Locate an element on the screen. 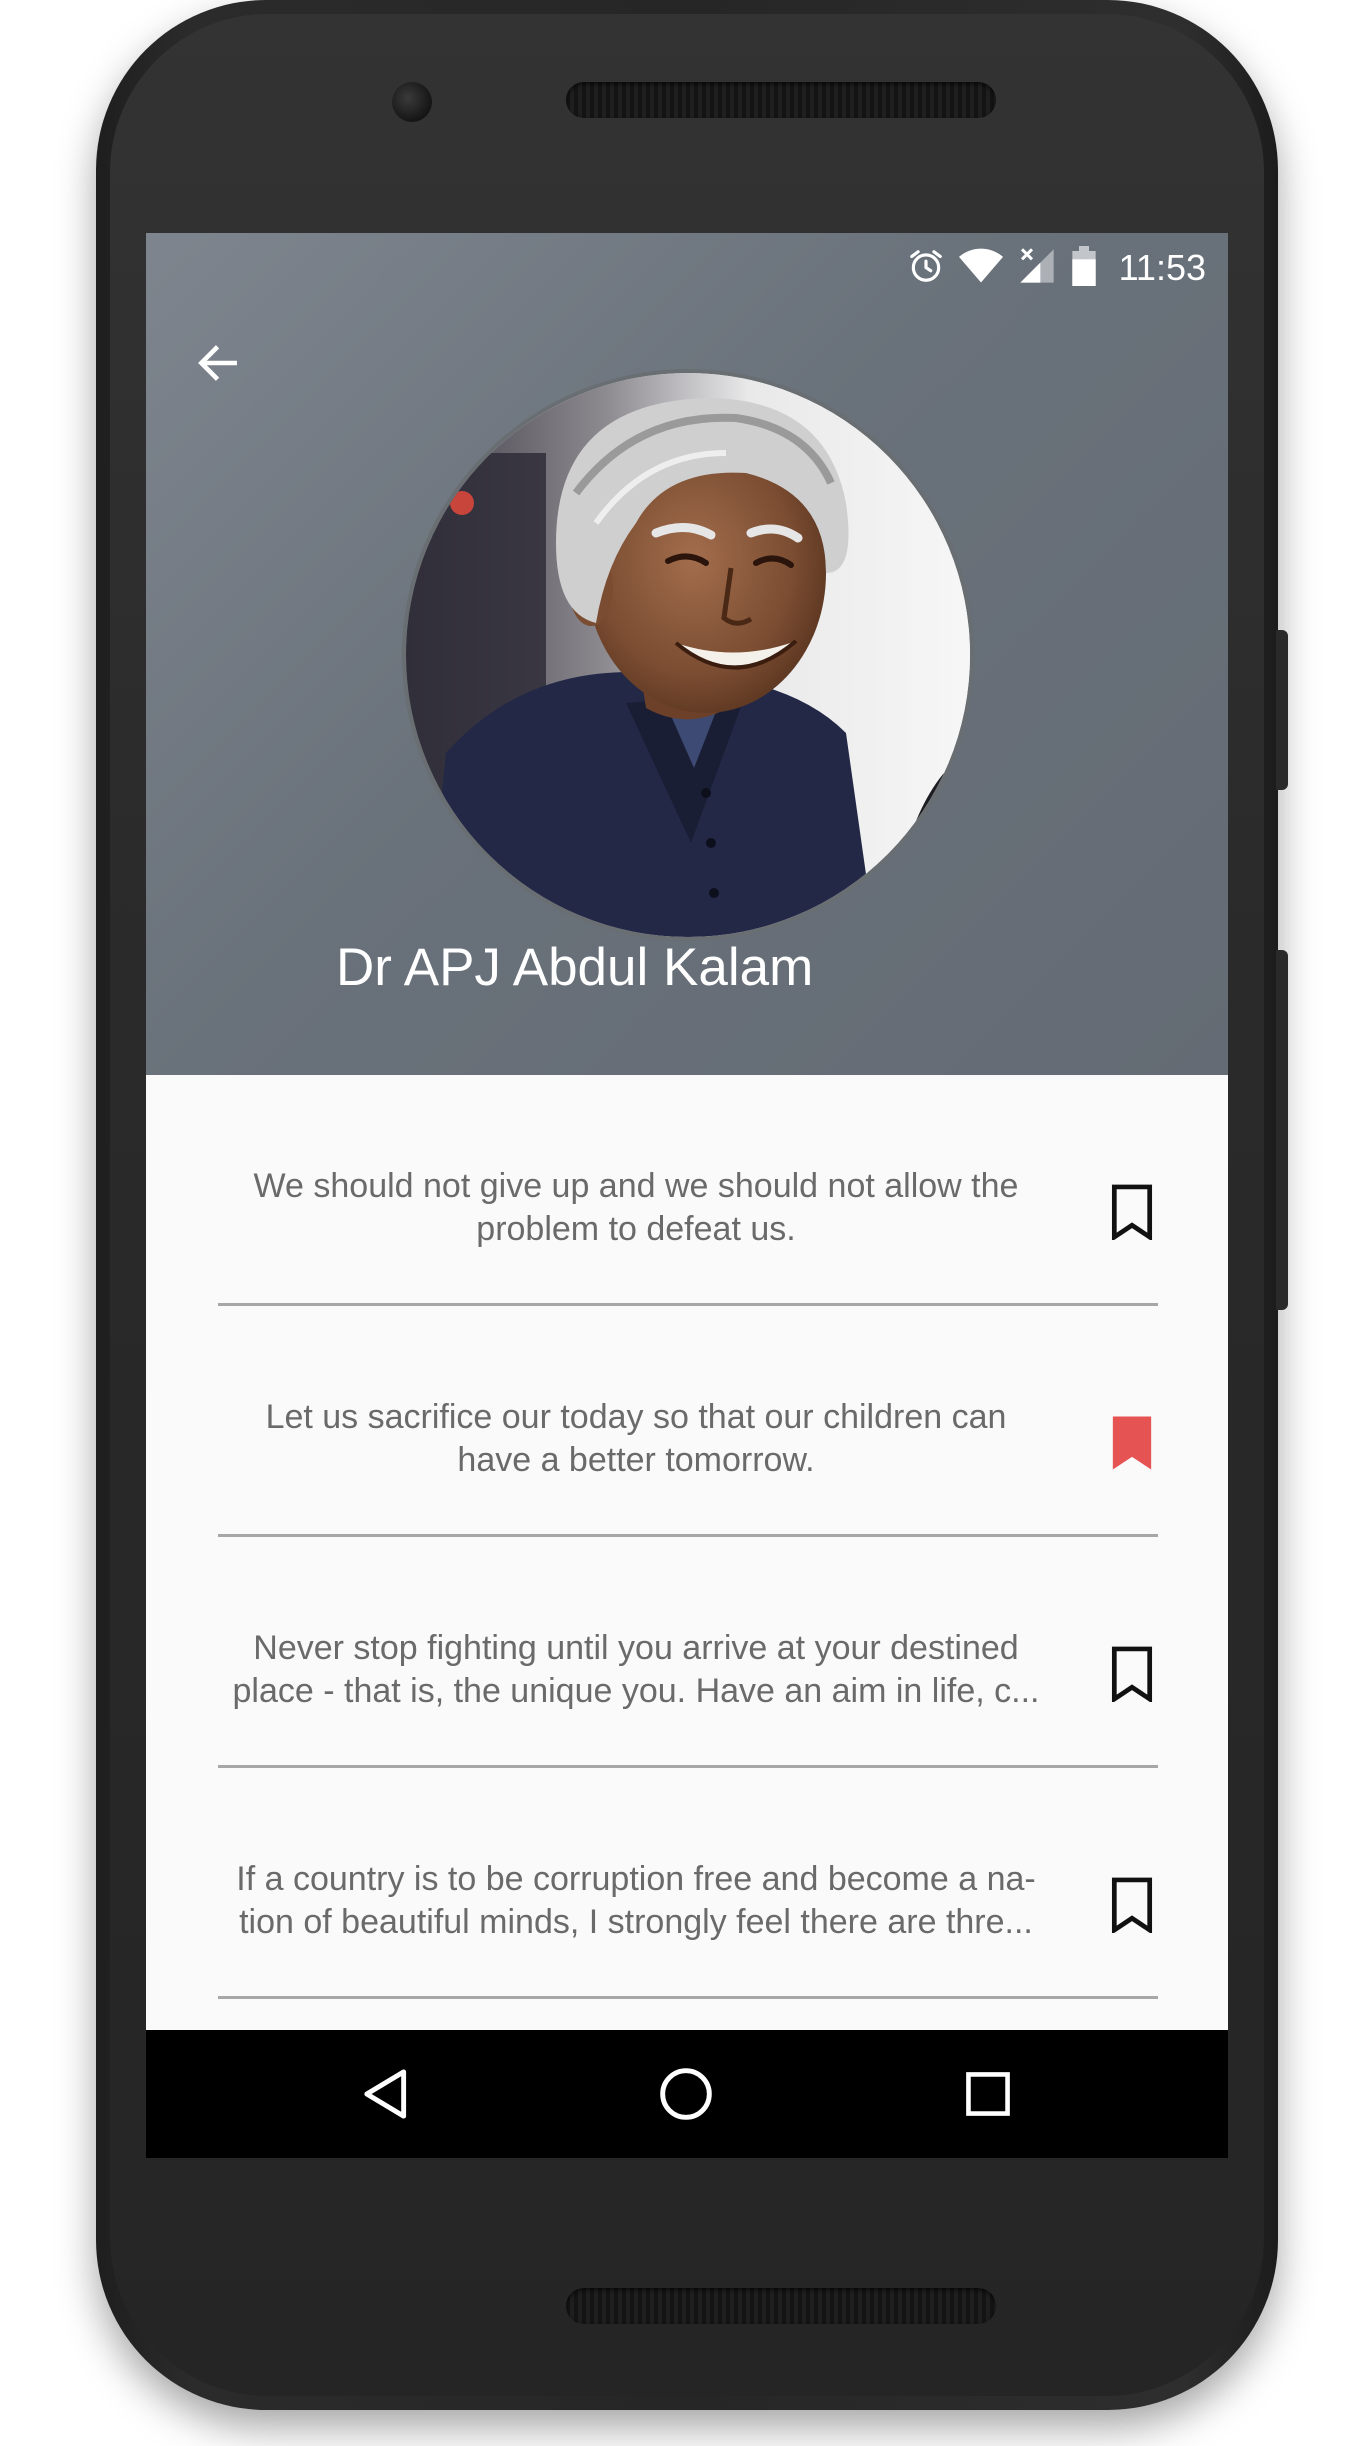  bookmark-filled-icon is located at coordinates (1132, 1443).